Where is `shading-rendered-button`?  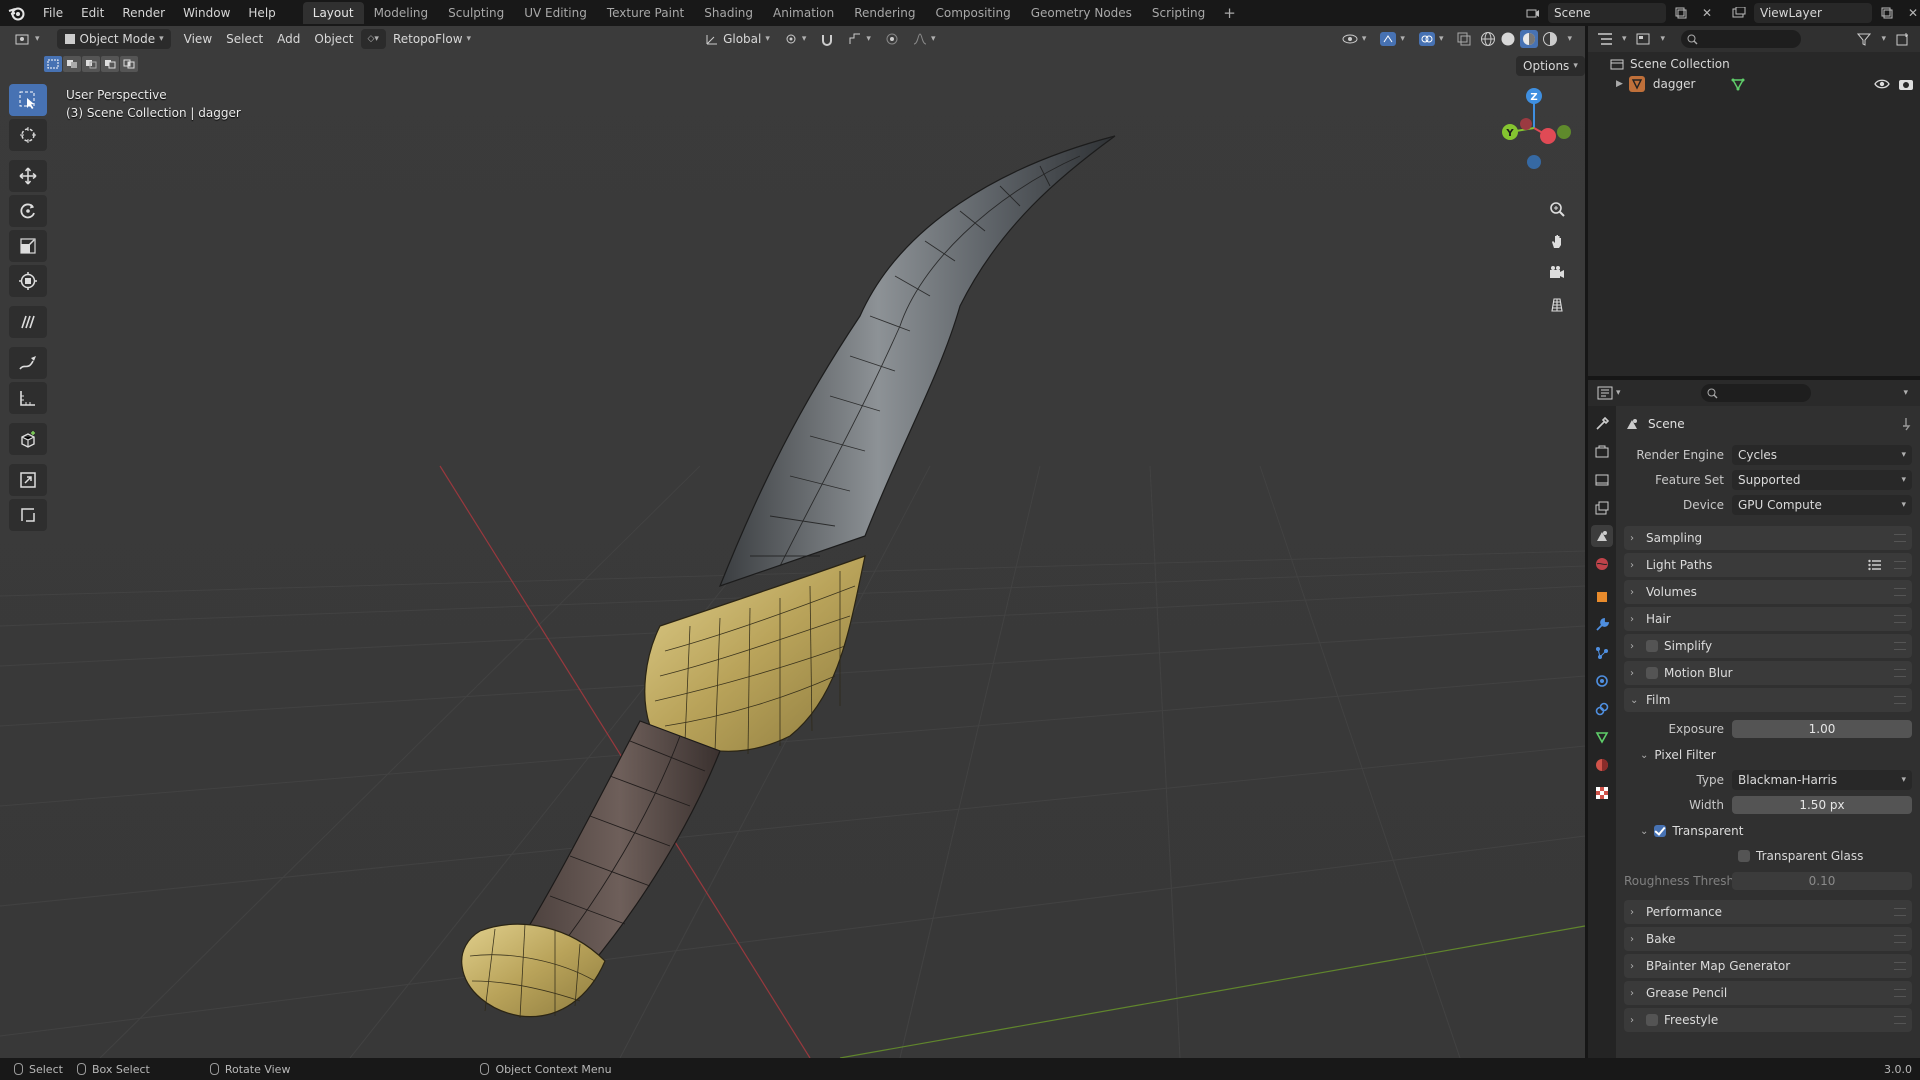
shading-rendered-button is located at coordinates (1550, 39).